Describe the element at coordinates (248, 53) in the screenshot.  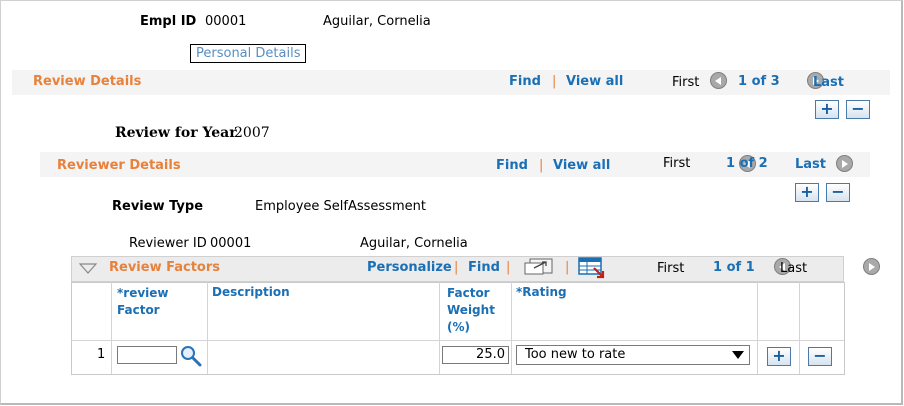
I see `personal-details-link: Personal Details` at that location.